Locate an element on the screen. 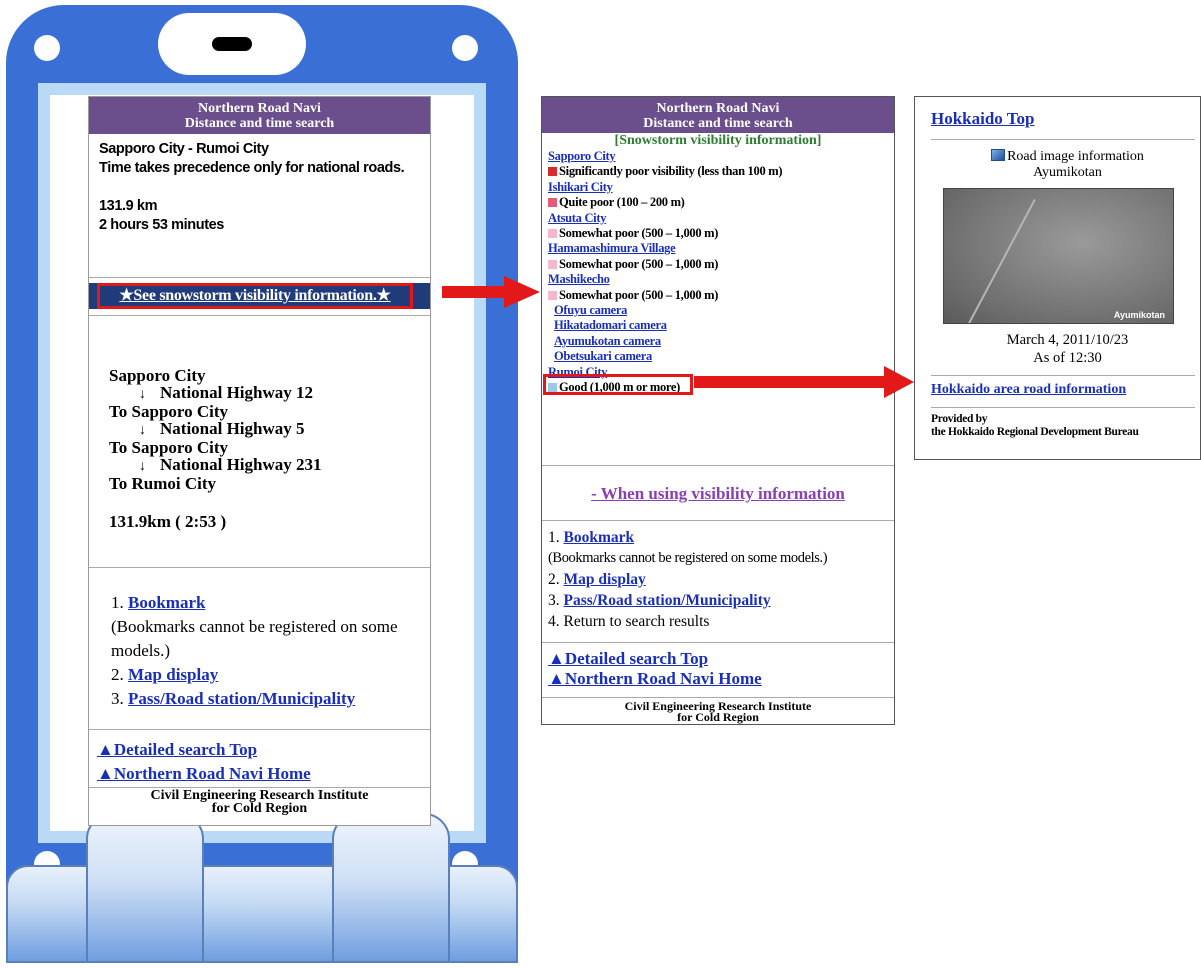 The image size is (1201, 968). image-caption: Ayumikotan is located at coordinates (1139, 315).